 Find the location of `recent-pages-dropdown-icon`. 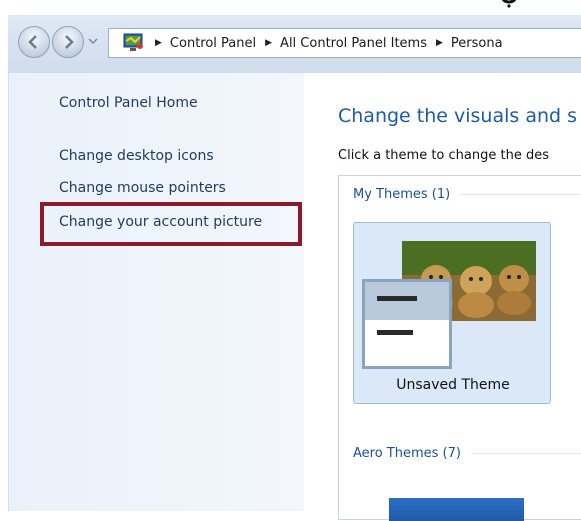

recent-pages-dropdown-icon is located at coordinates (93, 41).